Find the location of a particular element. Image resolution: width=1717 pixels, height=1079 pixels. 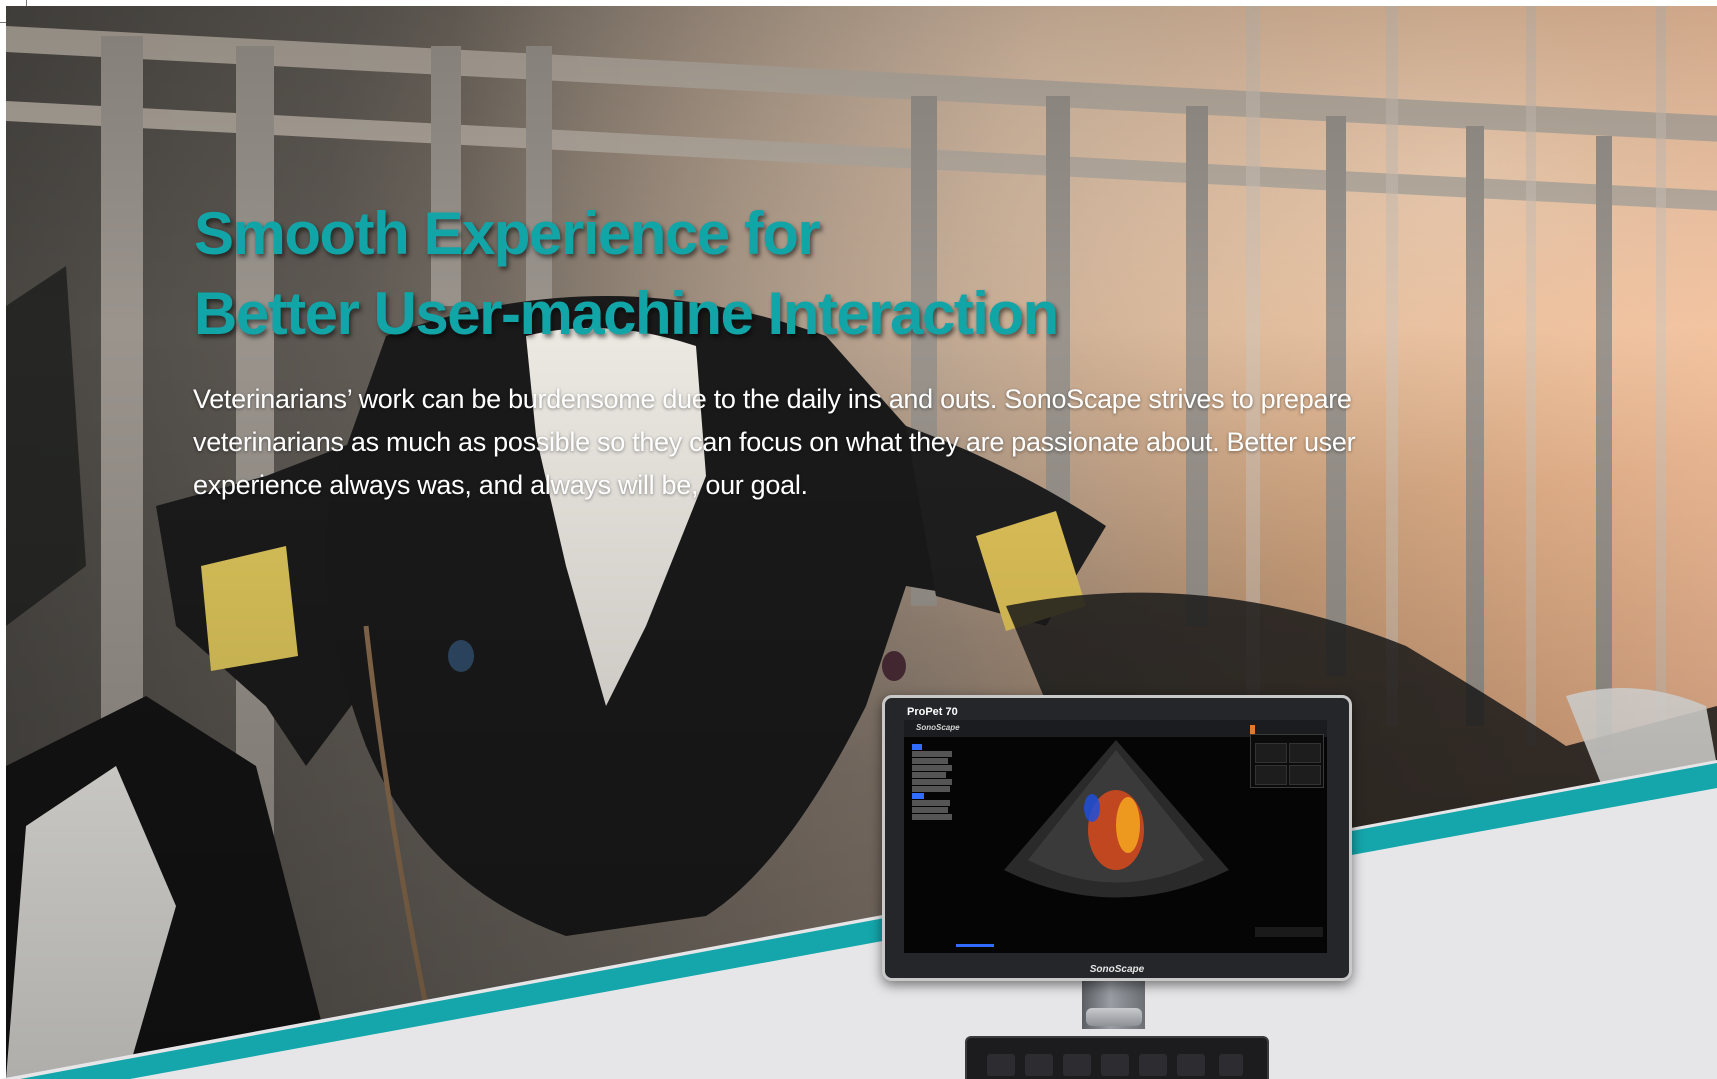

control-panel is located at coordinates (1117, 1057).